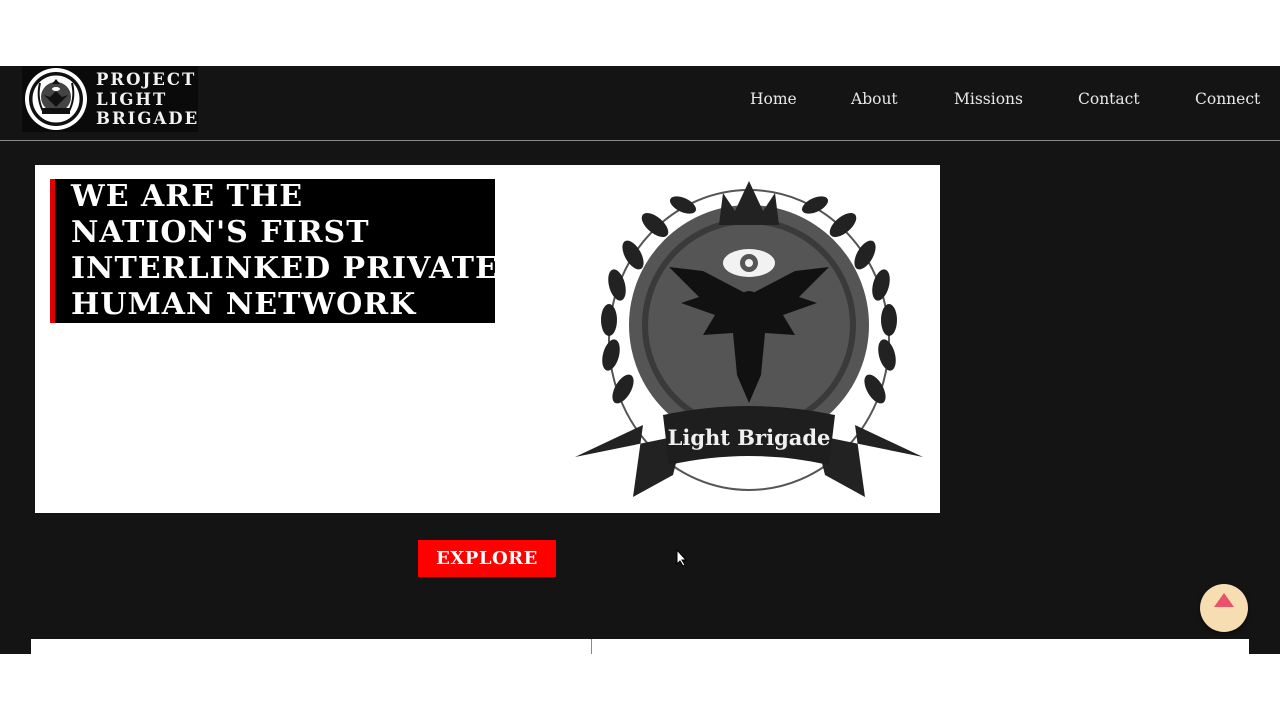  I want to click on light-brigade-logo-icon, so click(56, 99).